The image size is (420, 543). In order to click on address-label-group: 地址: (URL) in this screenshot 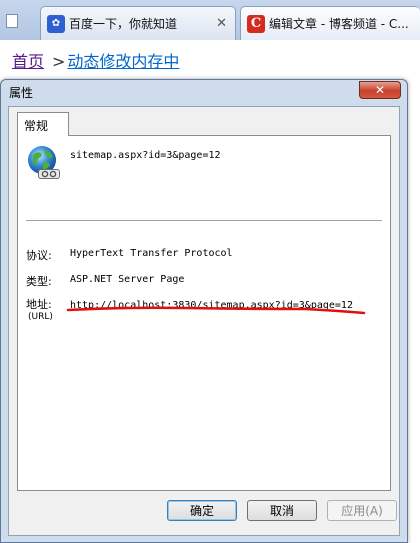, I will do `click(39, 309)`.